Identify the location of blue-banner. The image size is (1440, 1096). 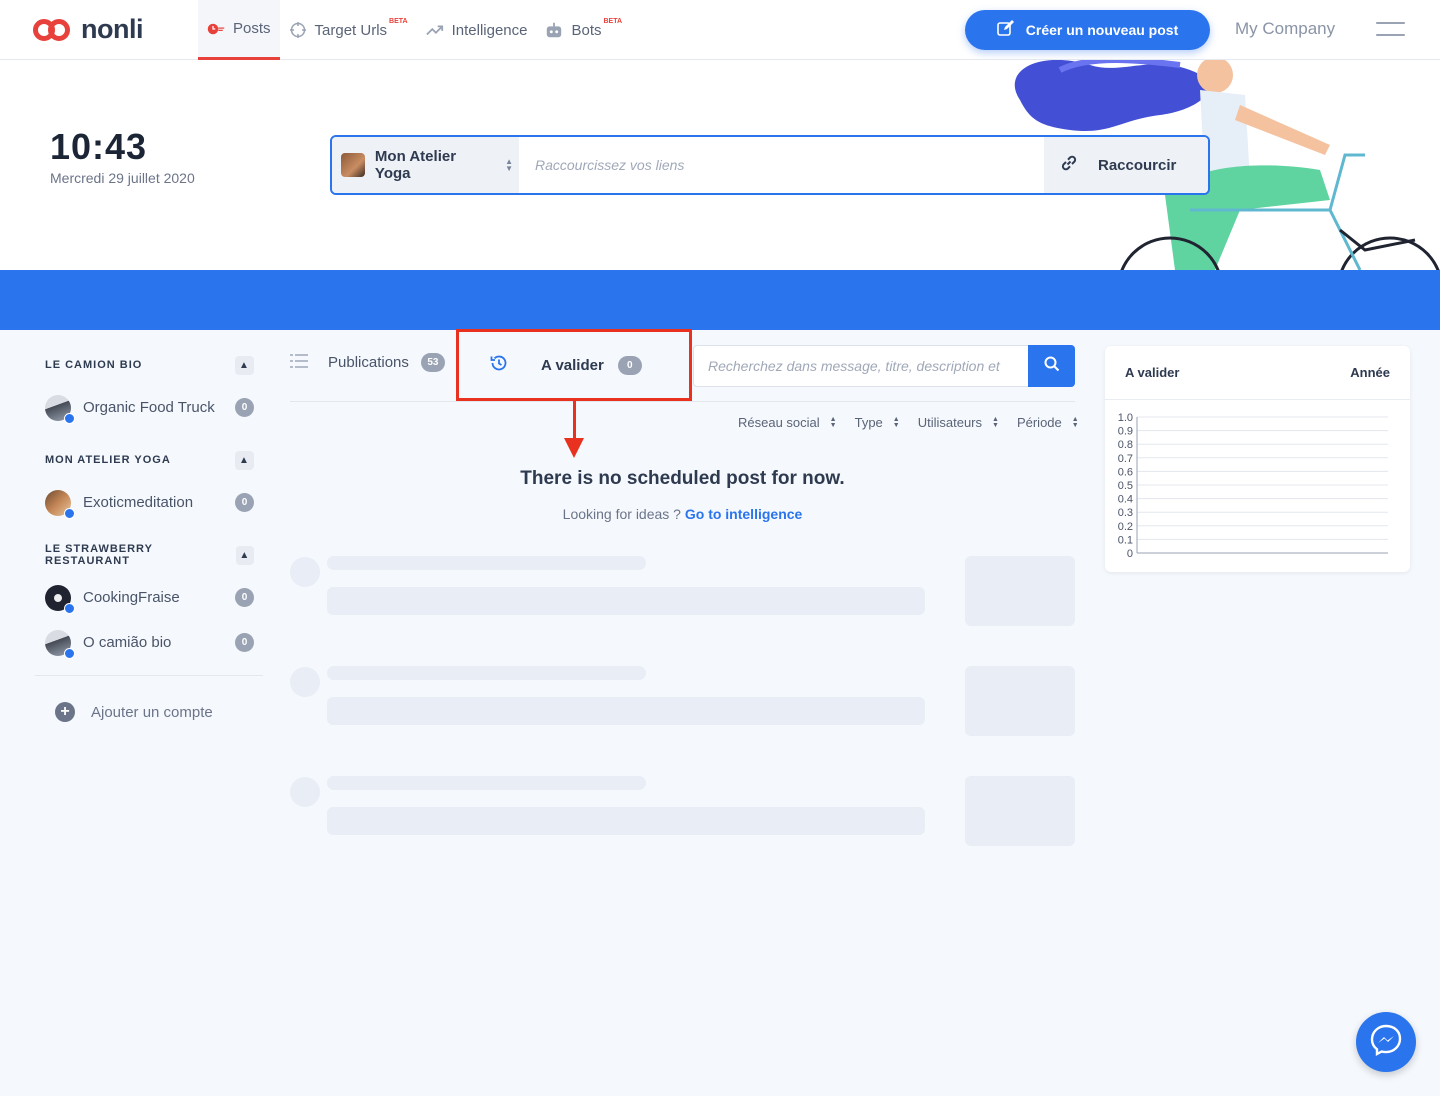
(720, 300).